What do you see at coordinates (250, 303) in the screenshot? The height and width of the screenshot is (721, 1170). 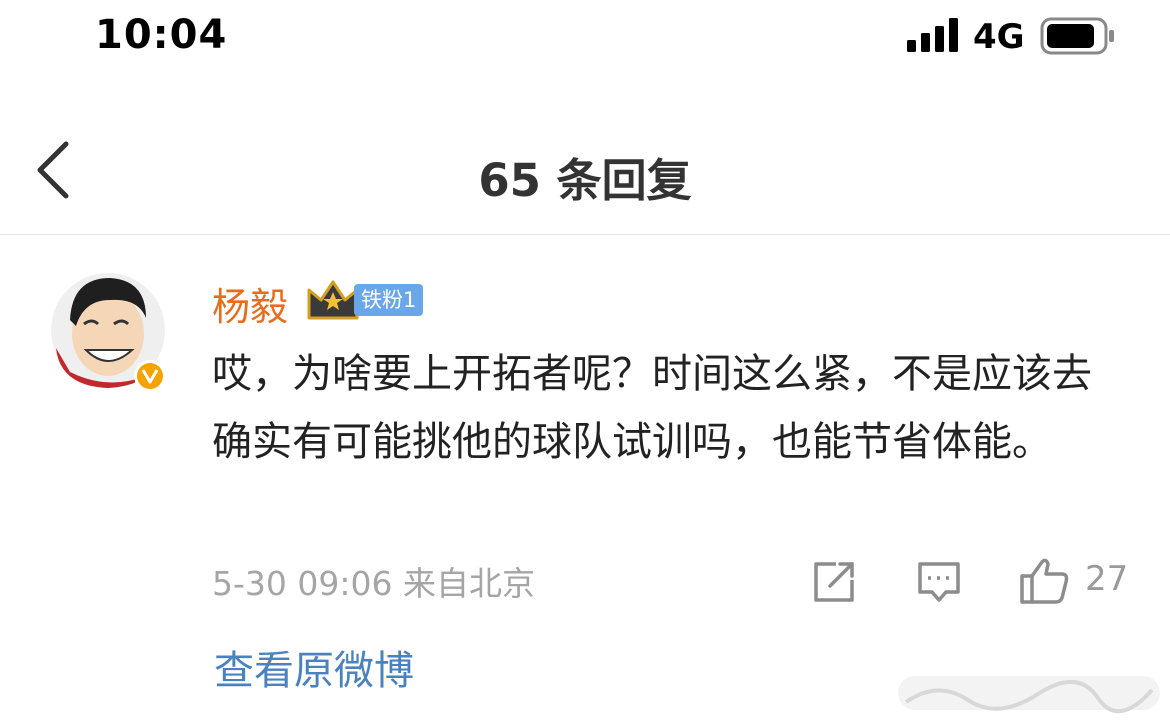 I see `username: 杨毅` at bounding box center [250, 303].